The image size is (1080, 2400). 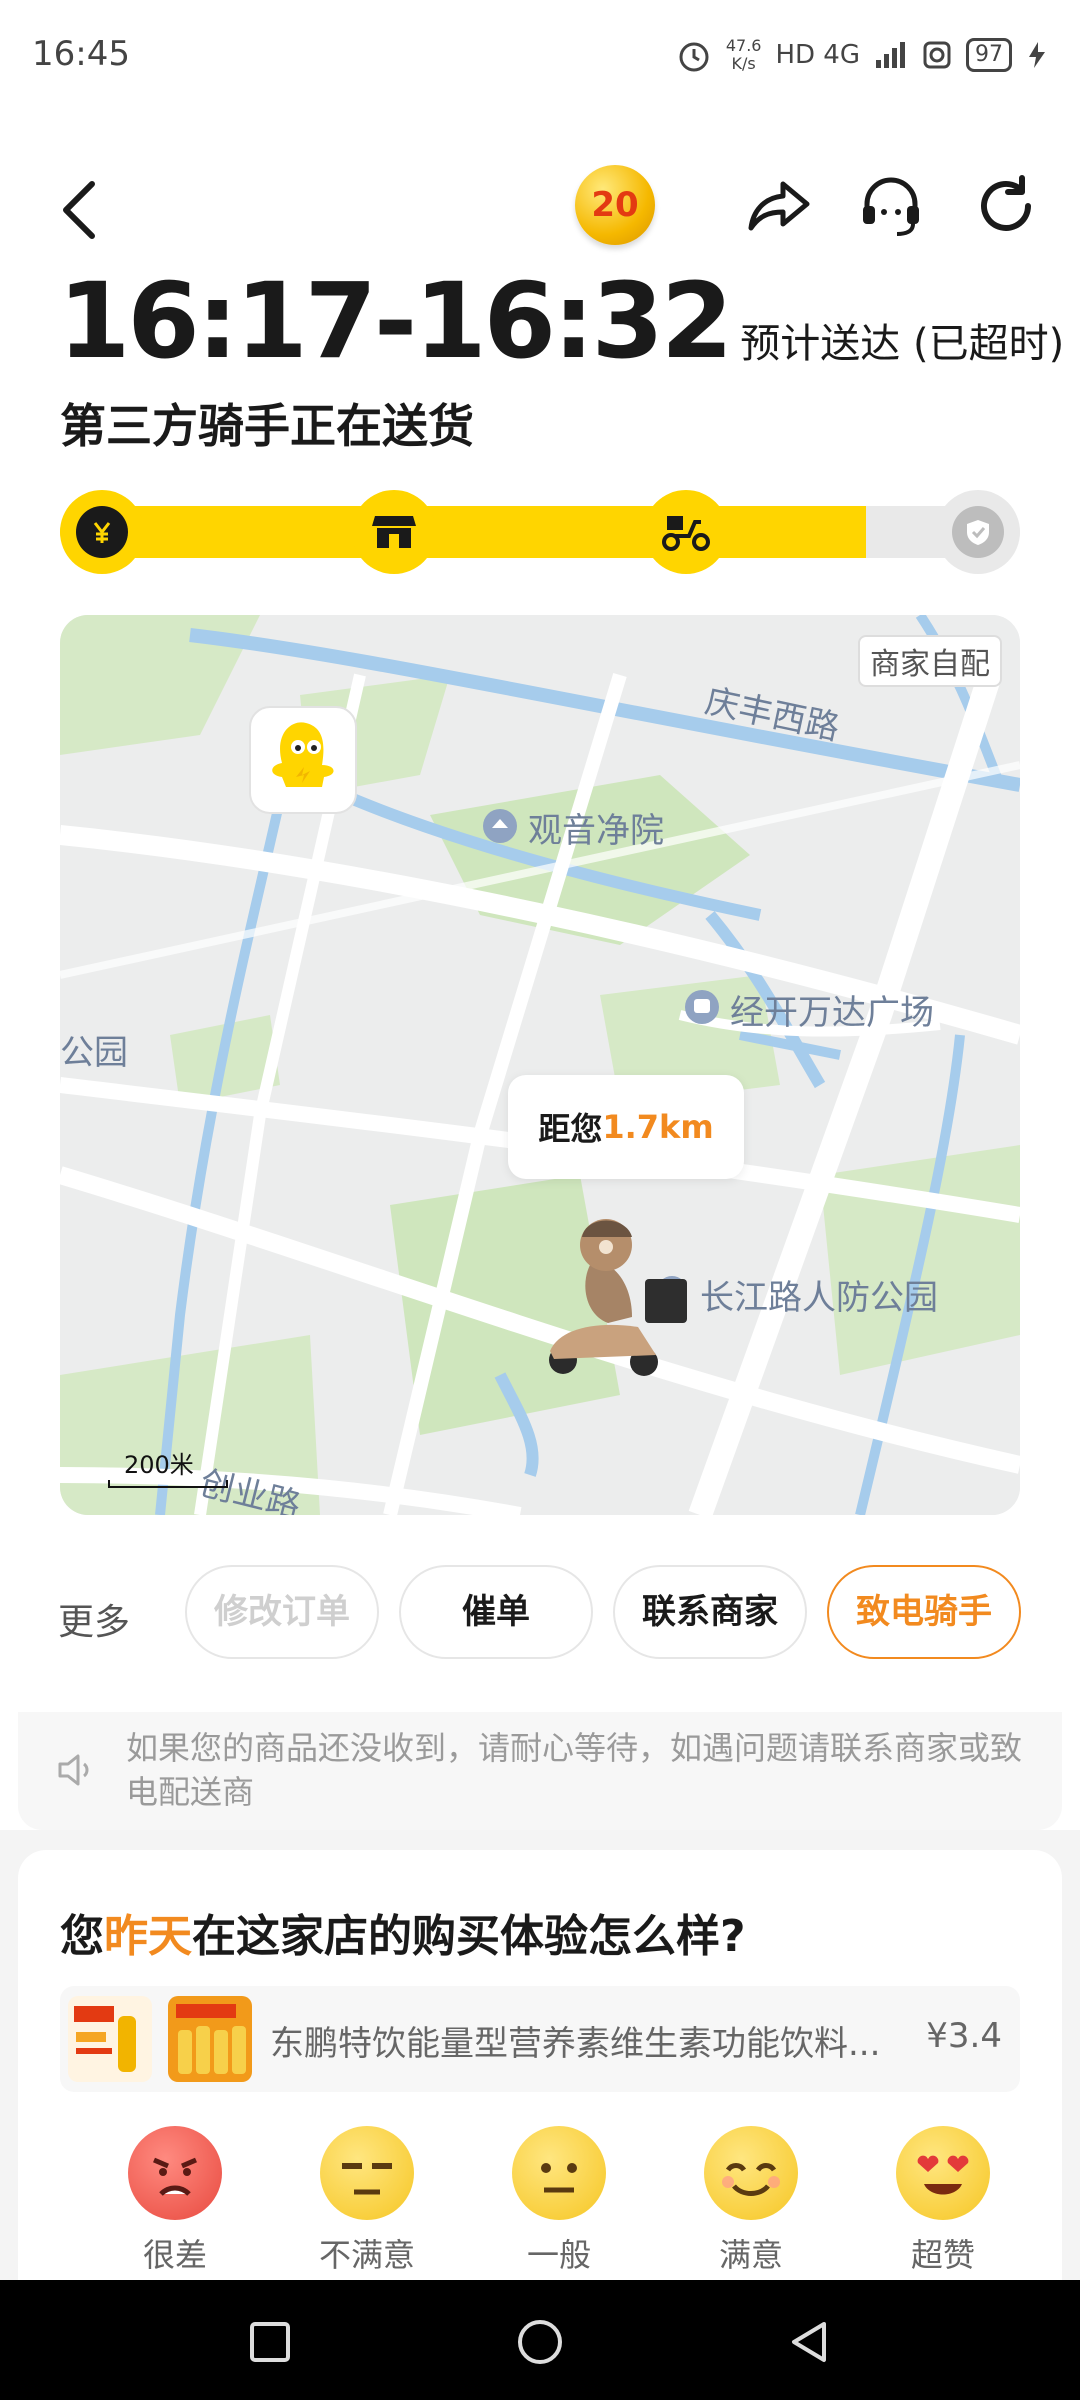 I want to click on rider-step, so click(x=686, y=532).